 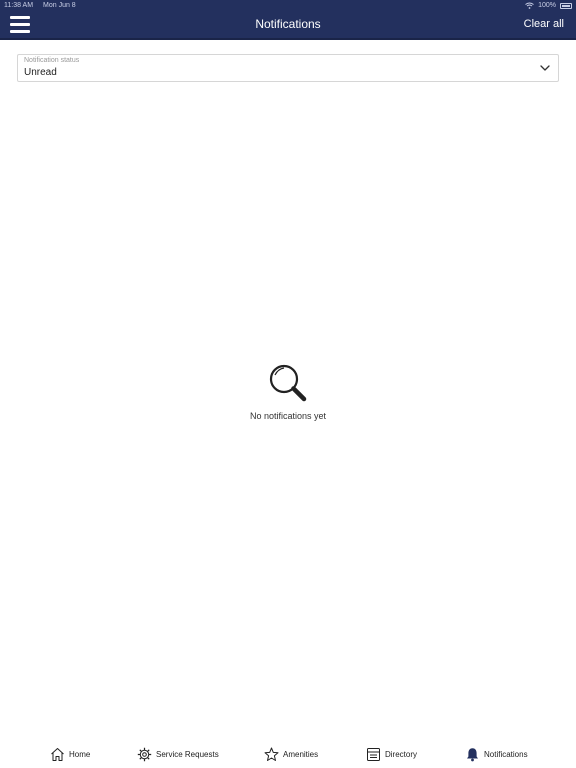 I want to click on battery-percent: 100%, so click(x=547, y=5).